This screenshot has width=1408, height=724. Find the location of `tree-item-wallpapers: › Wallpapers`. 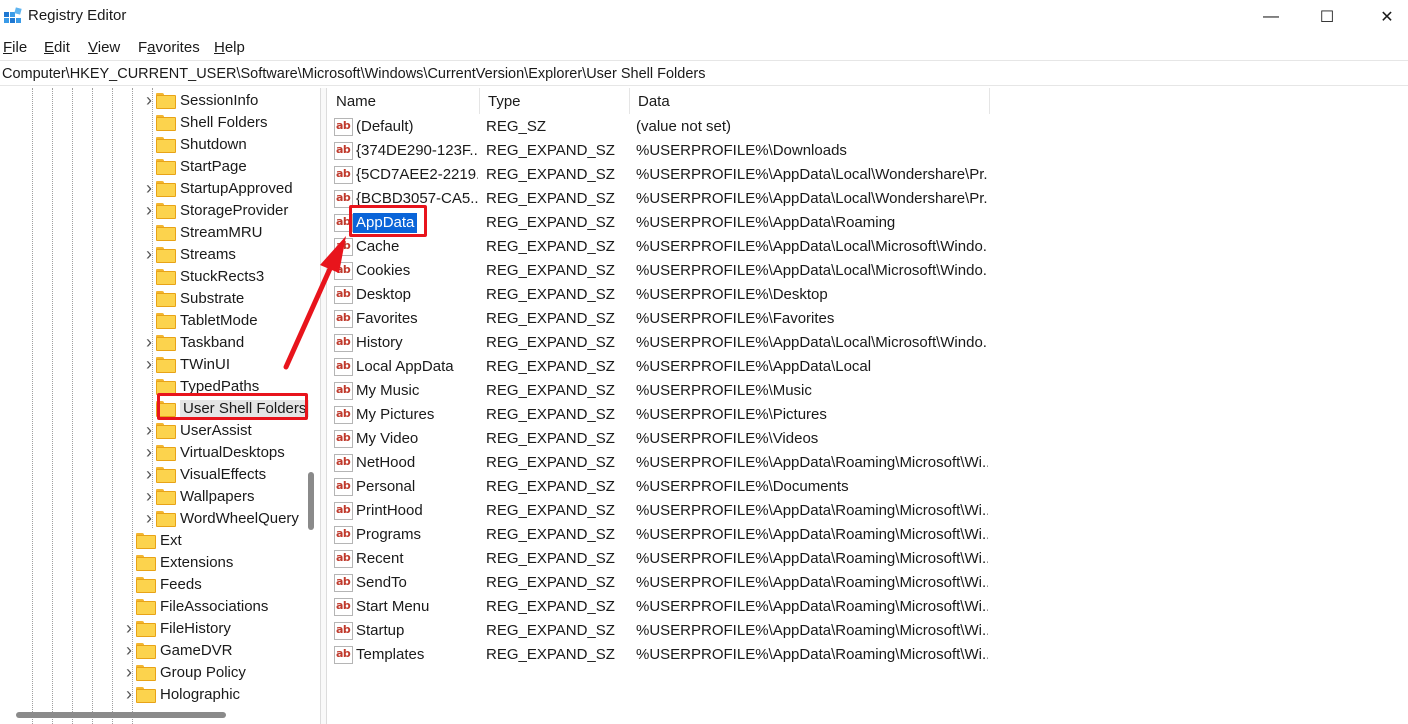

tree-item-wallpapers: › Wallpapers is located at coordinates (198, 496).